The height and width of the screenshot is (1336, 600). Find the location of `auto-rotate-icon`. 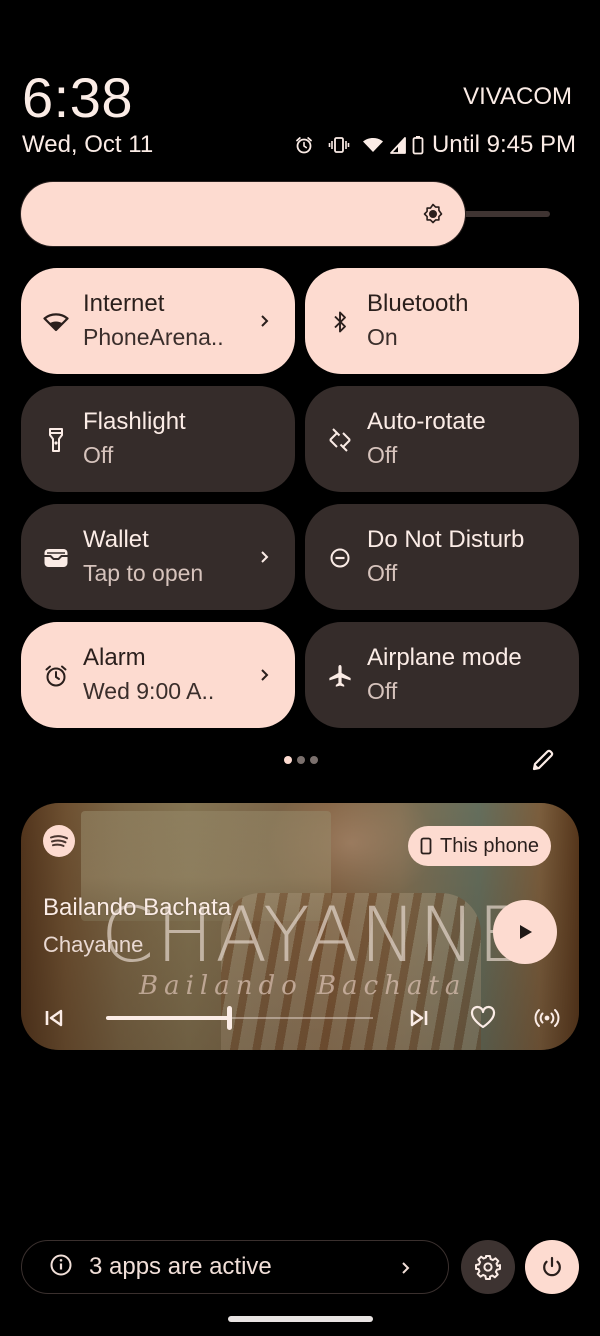

auto-rotate-icon is located at coordinates (340, 440).